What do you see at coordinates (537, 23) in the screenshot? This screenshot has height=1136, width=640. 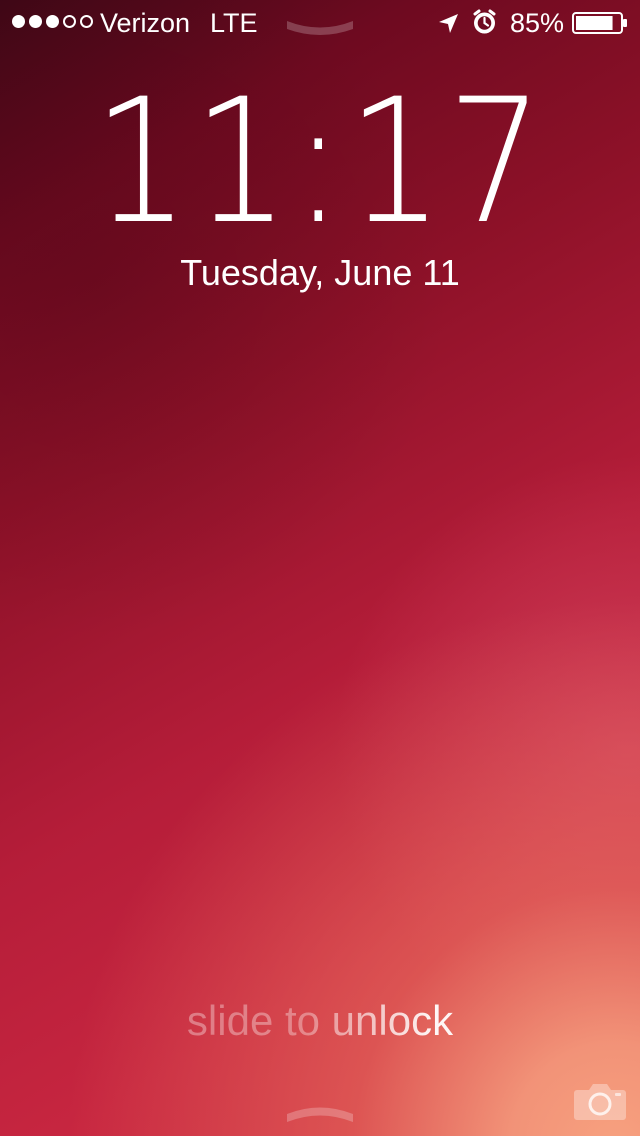 I see `battery-percentage: 85%` at bounding box center [537, 23].